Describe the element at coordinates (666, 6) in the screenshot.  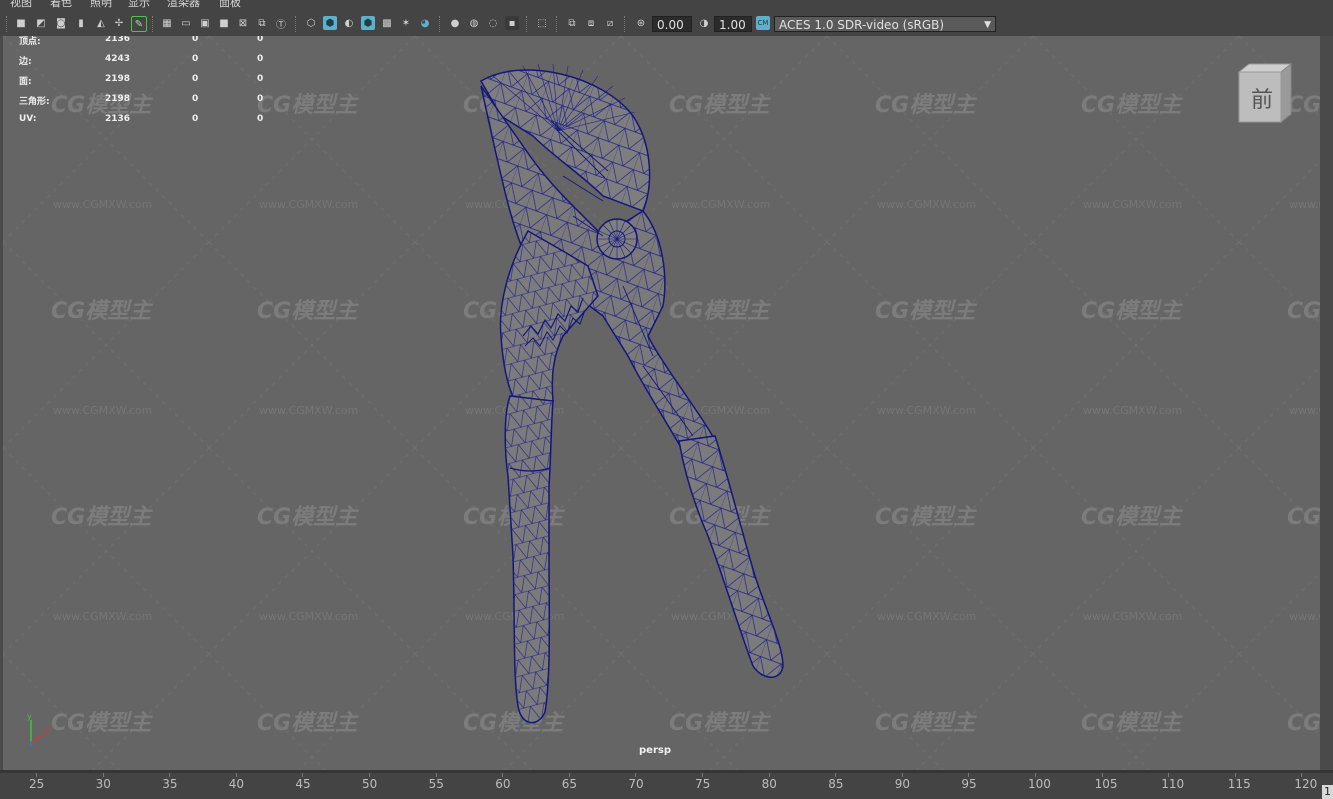
I see `viewport-menubar: 视图 着色 照明 显示 渲染器 面板` at that location.